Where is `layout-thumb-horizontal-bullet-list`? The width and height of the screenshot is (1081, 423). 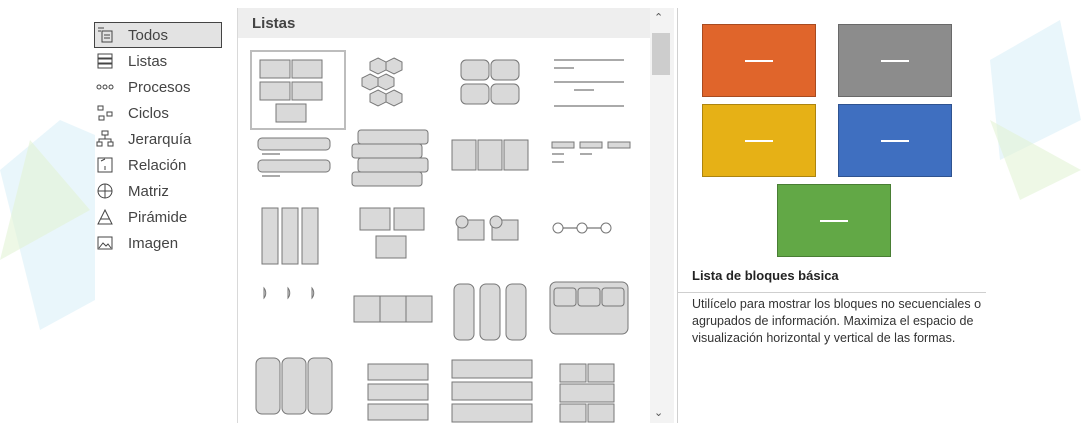
layout-thumb-horizontal-bullet-list is located at coordinates (494, 166).